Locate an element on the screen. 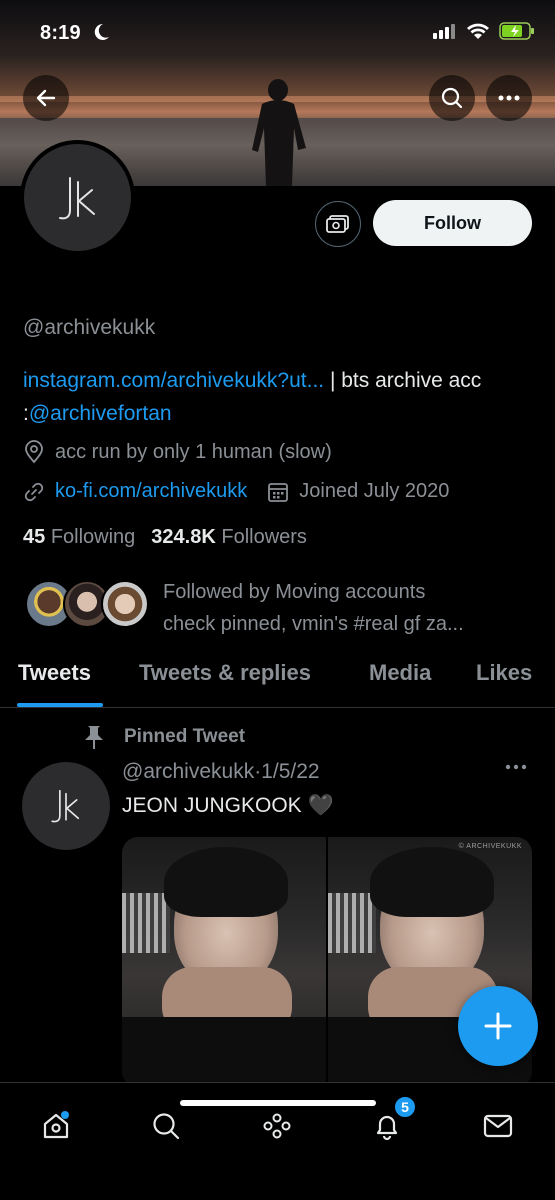 This screenshot has height=1200, width=555. profile-location-row: acc run by only 1 human (slow) is located at coordinates (177, 452).